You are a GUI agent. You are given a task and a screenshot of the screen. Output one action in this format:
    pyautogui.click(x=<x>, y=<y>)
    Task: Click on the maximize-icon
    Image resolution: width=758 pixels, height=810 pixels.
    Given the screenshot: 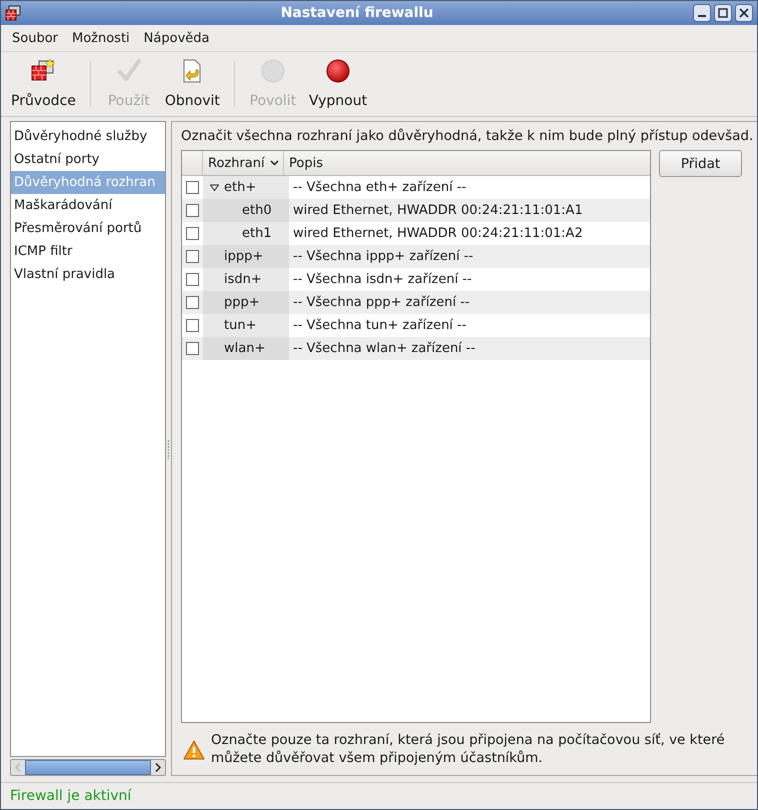 What is the action you would take?
    pyautogui.click(x=723, y=13)
    